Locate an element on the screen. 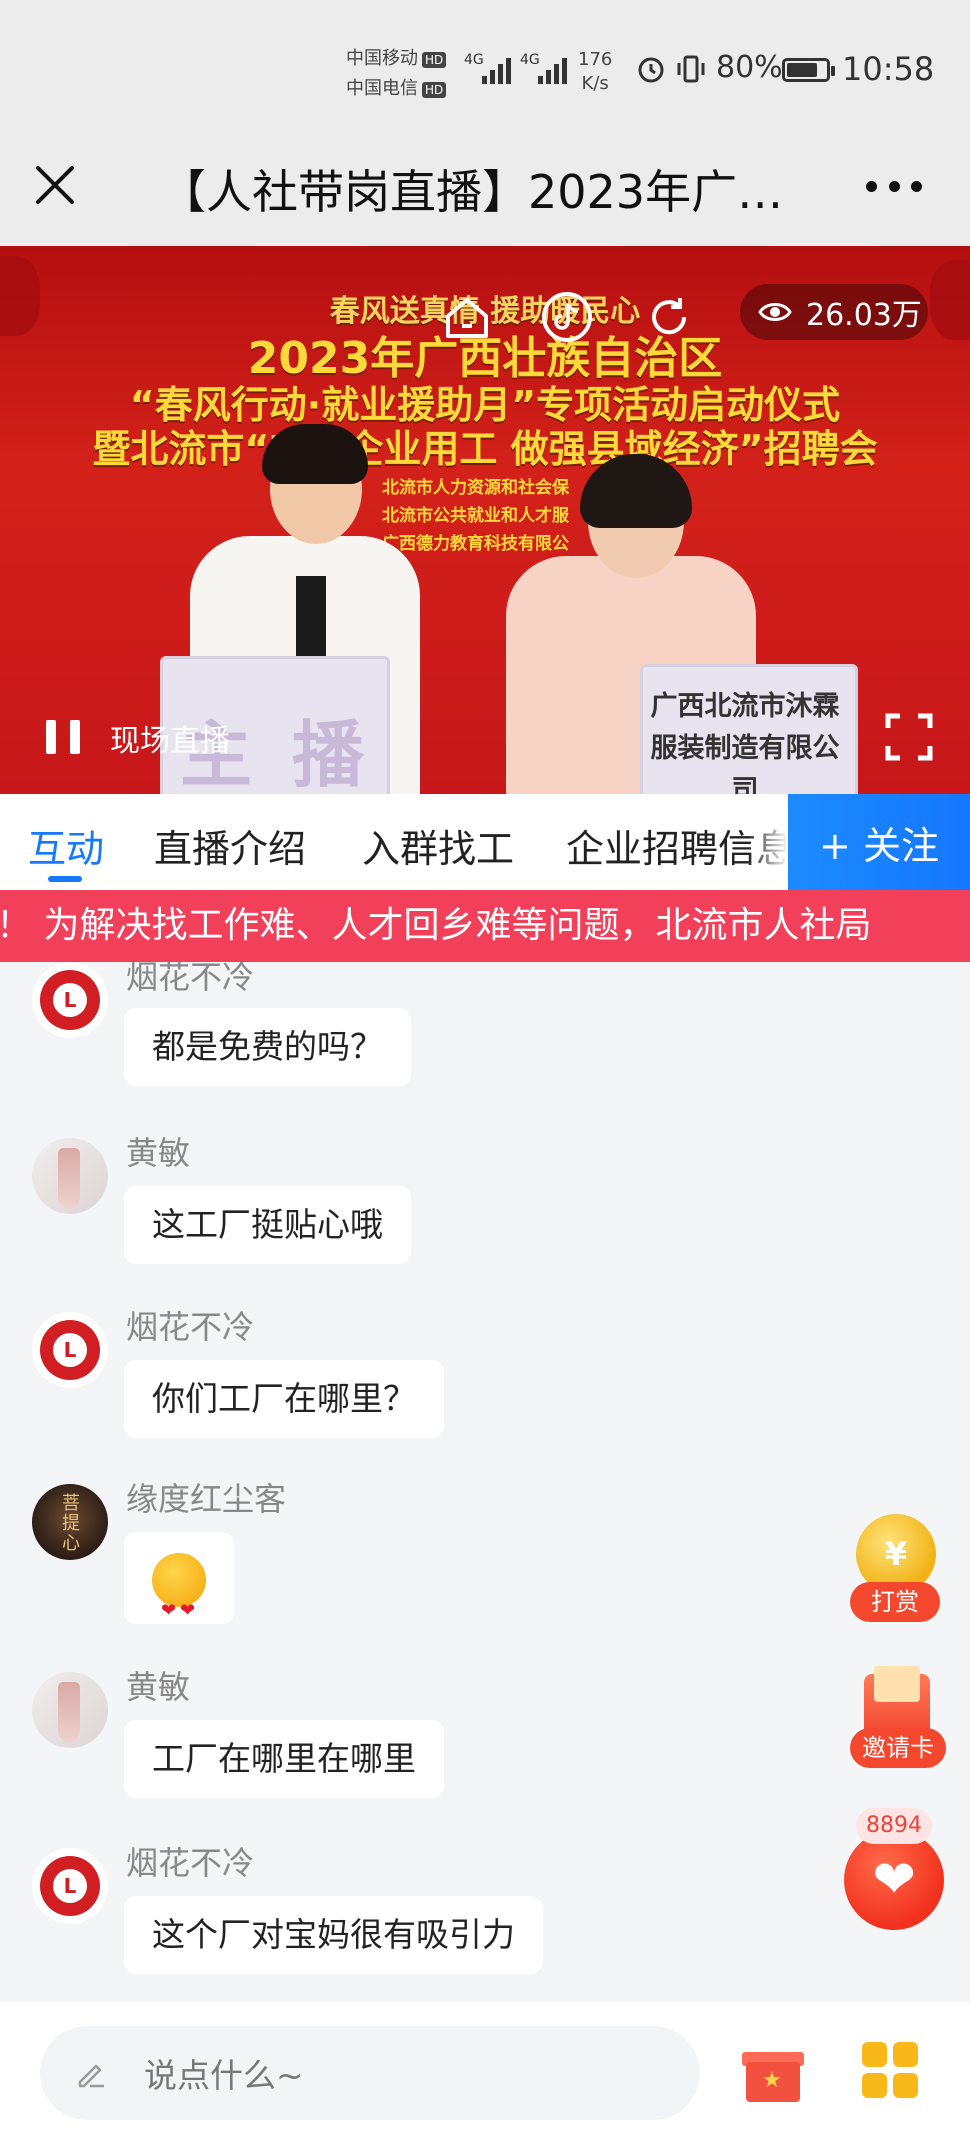 This screenshot has width=970, height=2134. vibrate-icon is located at coordinates (691, 69).